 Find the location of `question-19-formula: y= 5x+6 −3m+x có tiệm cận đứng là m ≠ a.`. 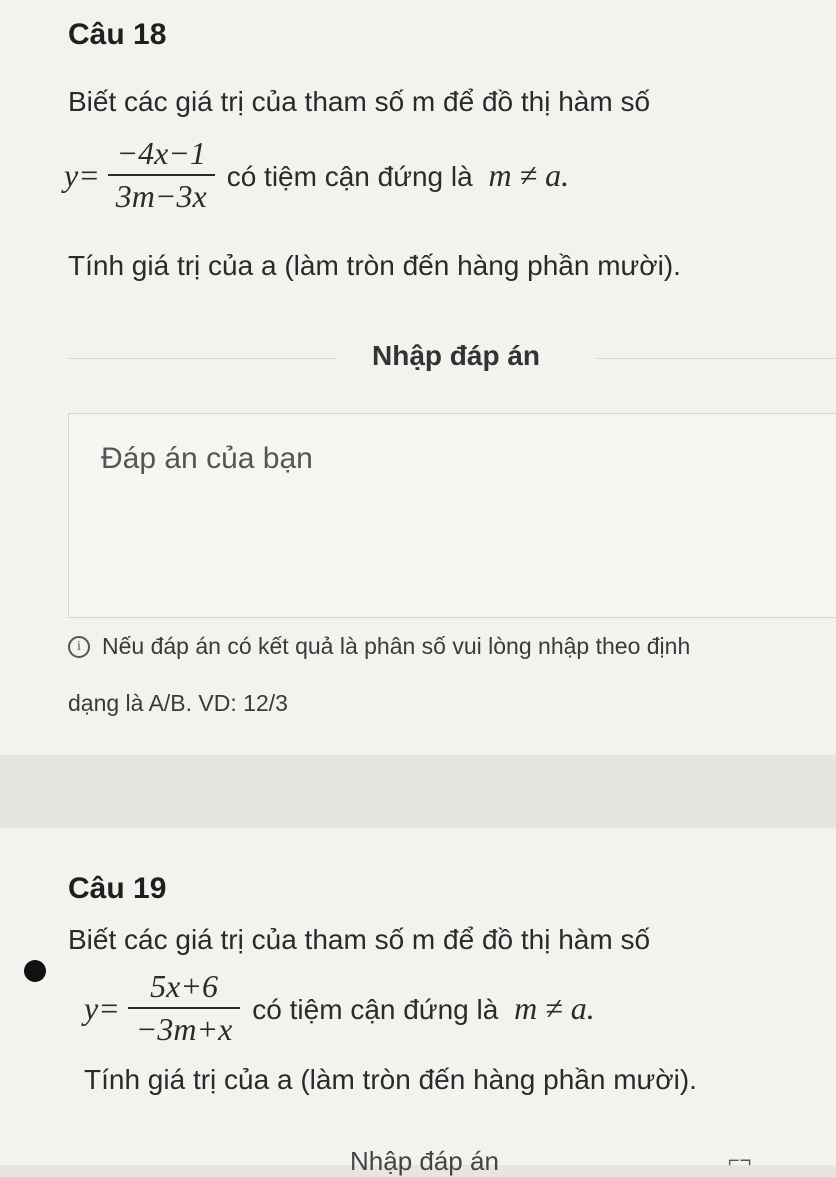

question-19-formula: y= 5x+6 −3m+x có tiệm cận đứng là m ≠ a. is located at coordinates (339, 1008).